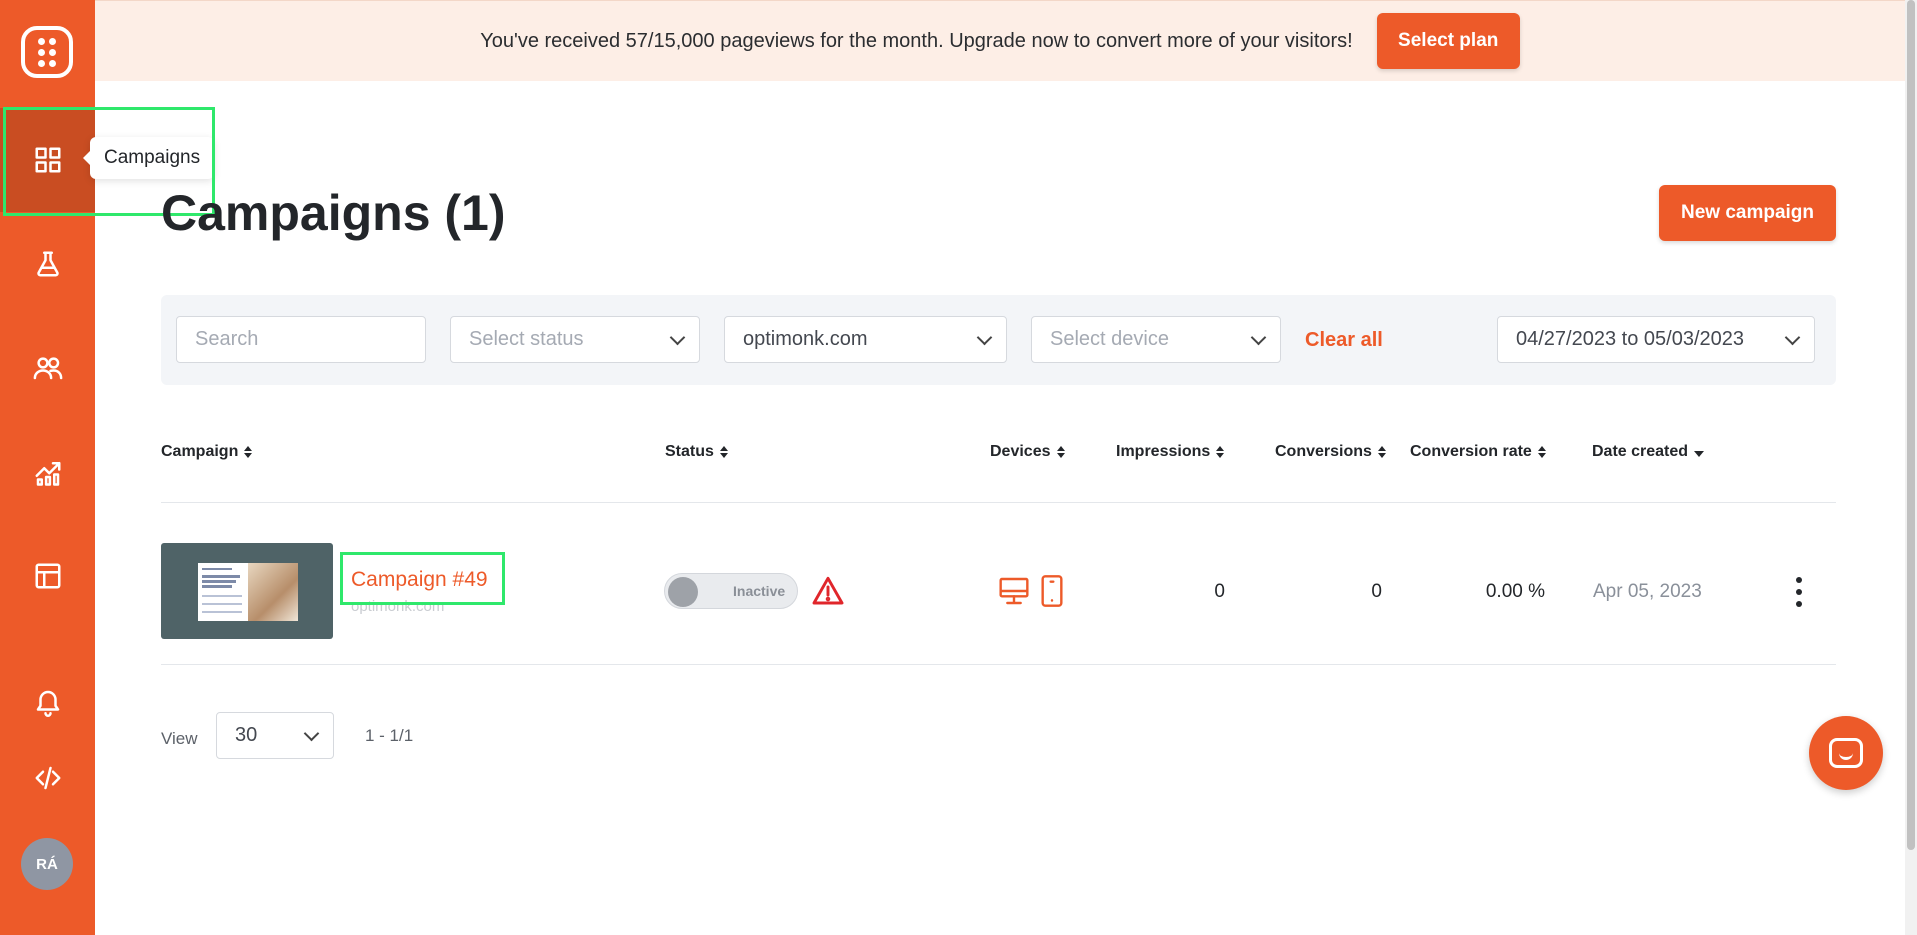 Image resolution: width=1917 pixels, height=935 pixels. What do you see at coordinates (805, 339) in the screenshot?
I see `domain-value: optimonk.com` at bounding box center [805, 339].